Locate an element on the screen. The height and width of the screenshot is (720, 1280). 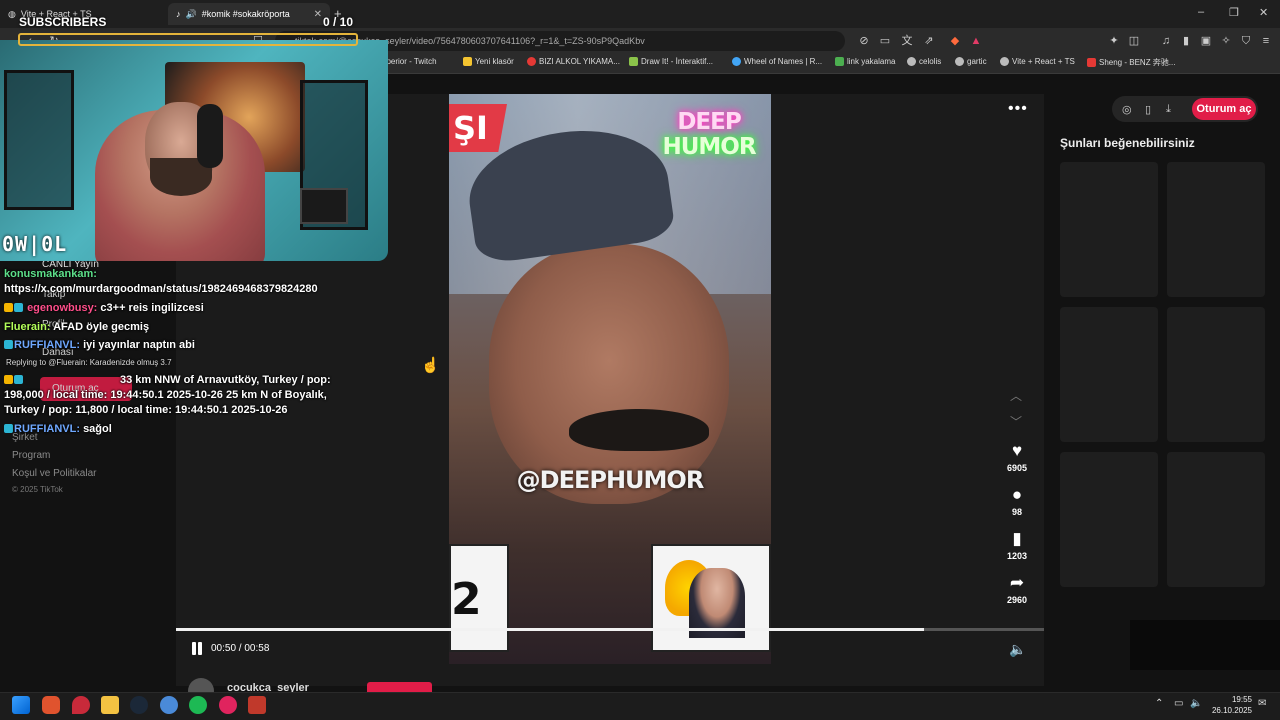
clock: 19:55 26.10.2025 is located at coordinates (1231, 705).